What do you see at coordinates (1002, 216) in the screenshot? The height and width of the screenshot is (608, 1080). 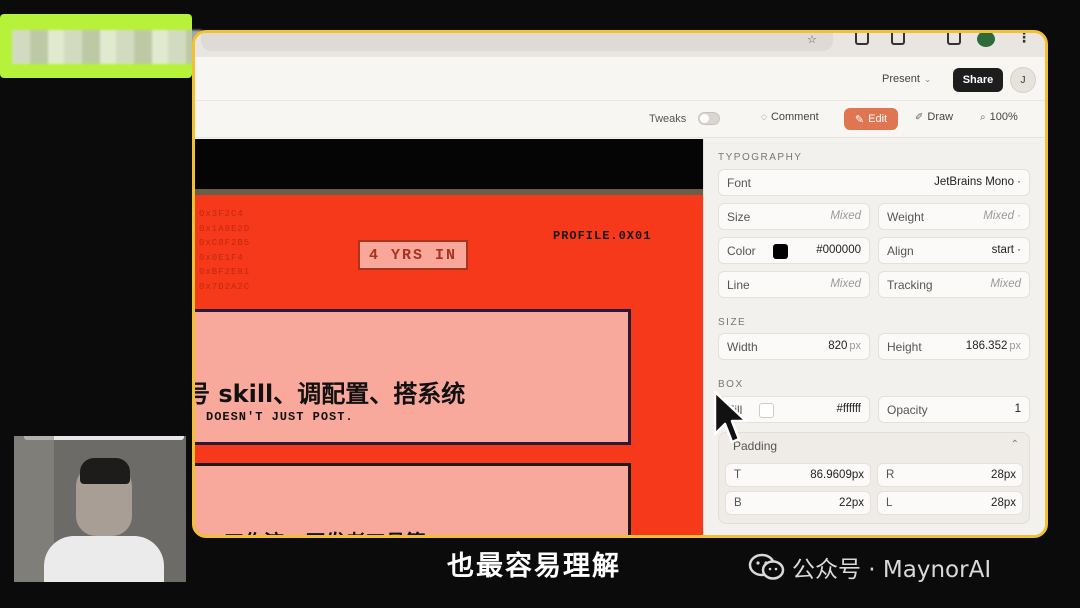 I see `weight-value: Mixed ·` at bounding box center [1002, 216].